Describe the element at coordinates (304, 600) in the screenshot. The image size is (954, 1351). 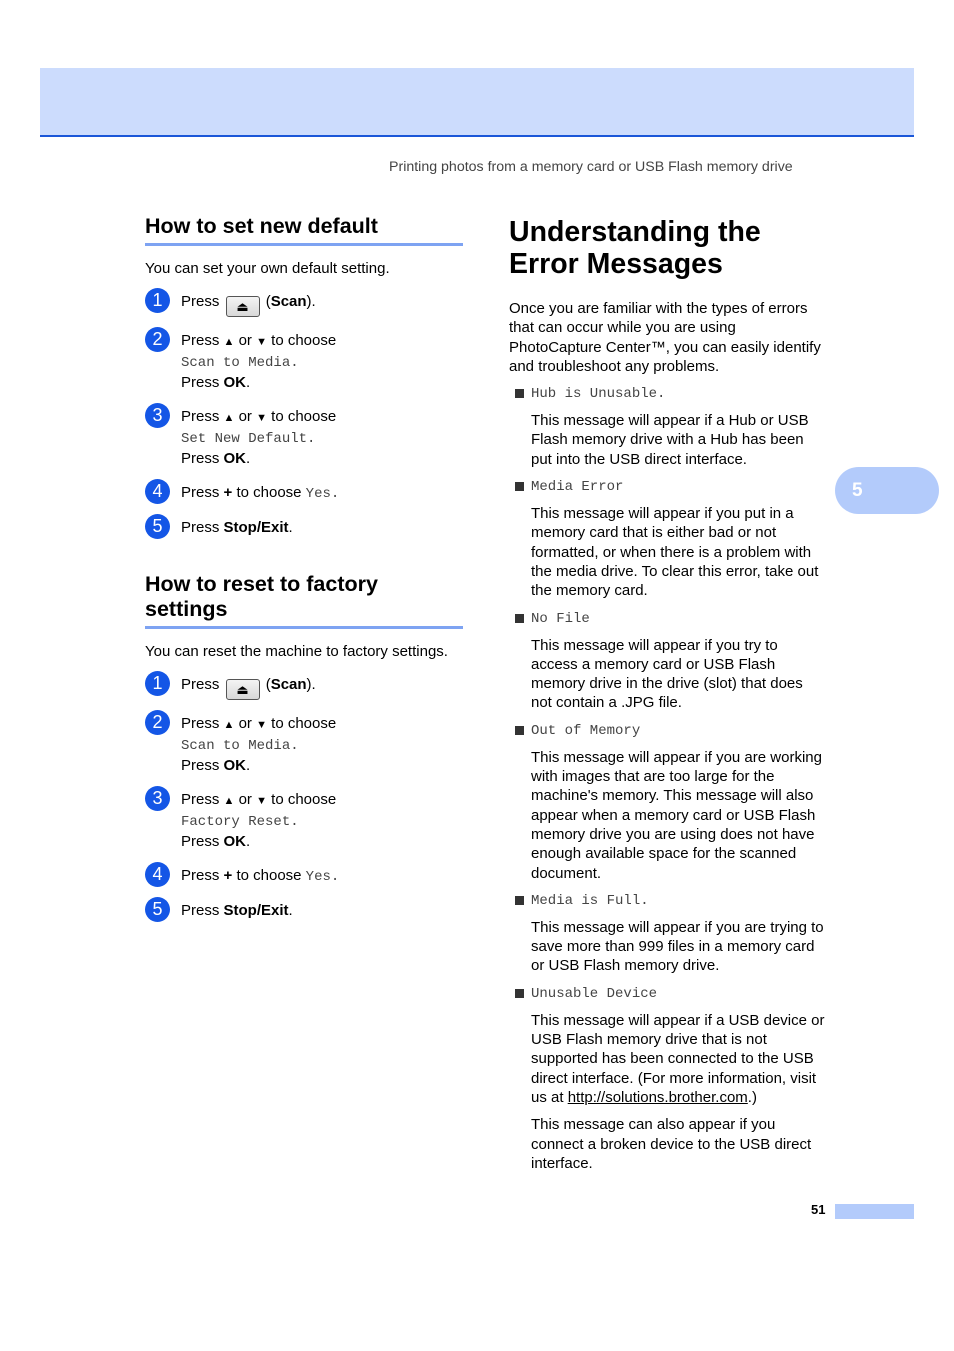
I see `section-title: How to reset to factory settings` at that location.